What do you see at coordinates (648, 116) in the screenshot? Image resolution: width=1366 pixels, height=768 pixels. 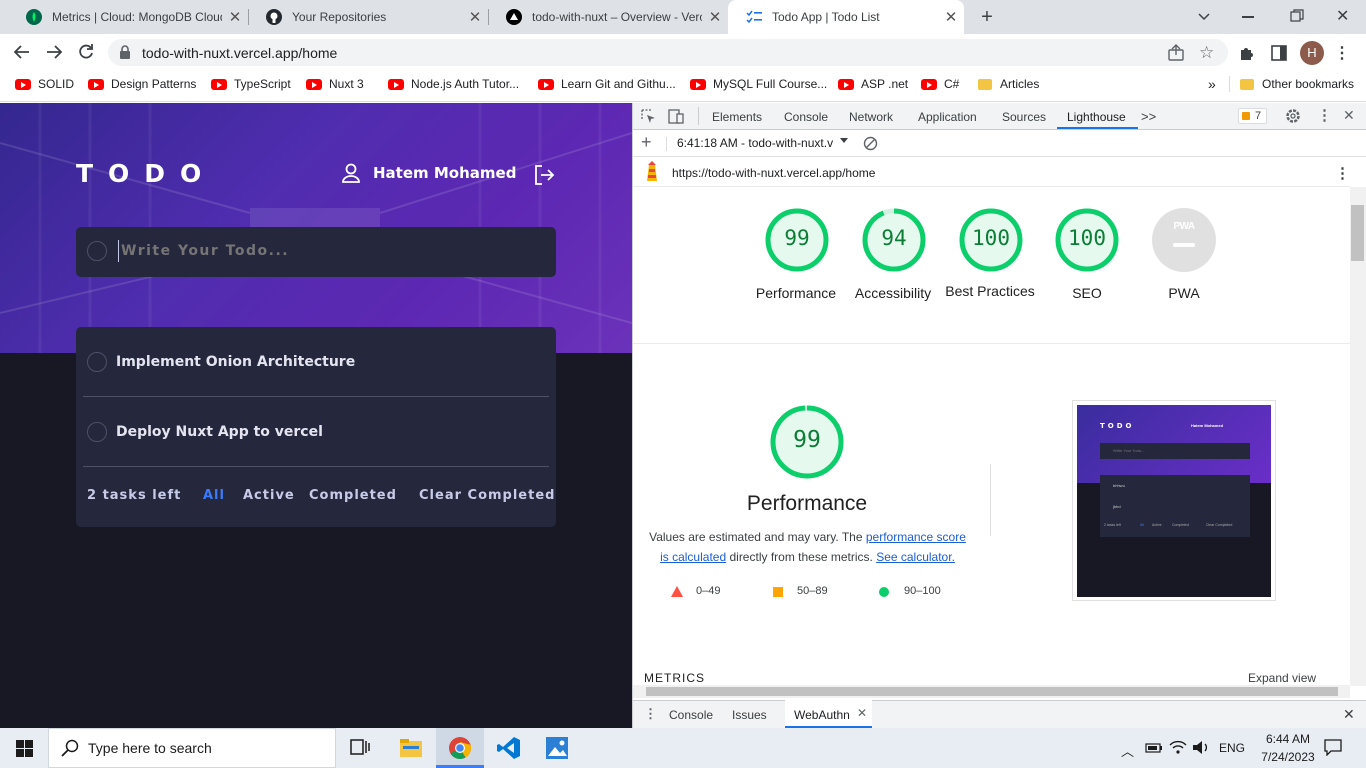 I see `inspect-element-icon` at bounding box center [648, 116].